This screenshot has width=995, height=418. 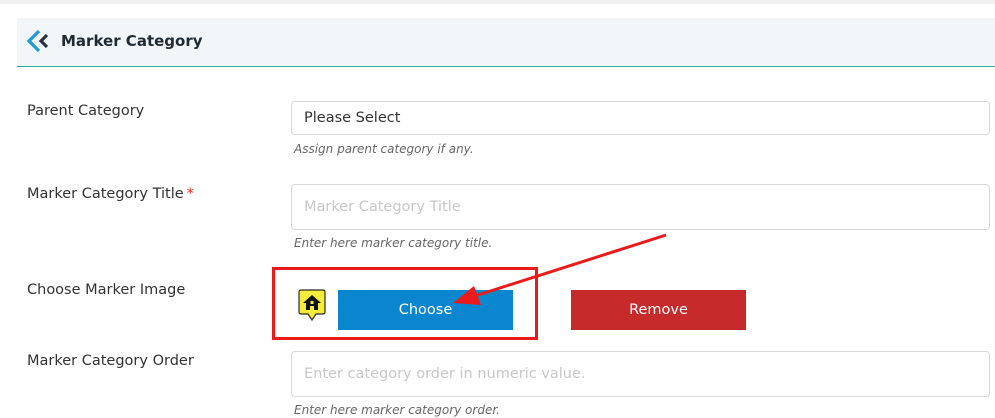 What do you see at coordinates (352, 118) in the screenshot?
I see `parent-category-value: Please Select` at bounding box center [352, 118].